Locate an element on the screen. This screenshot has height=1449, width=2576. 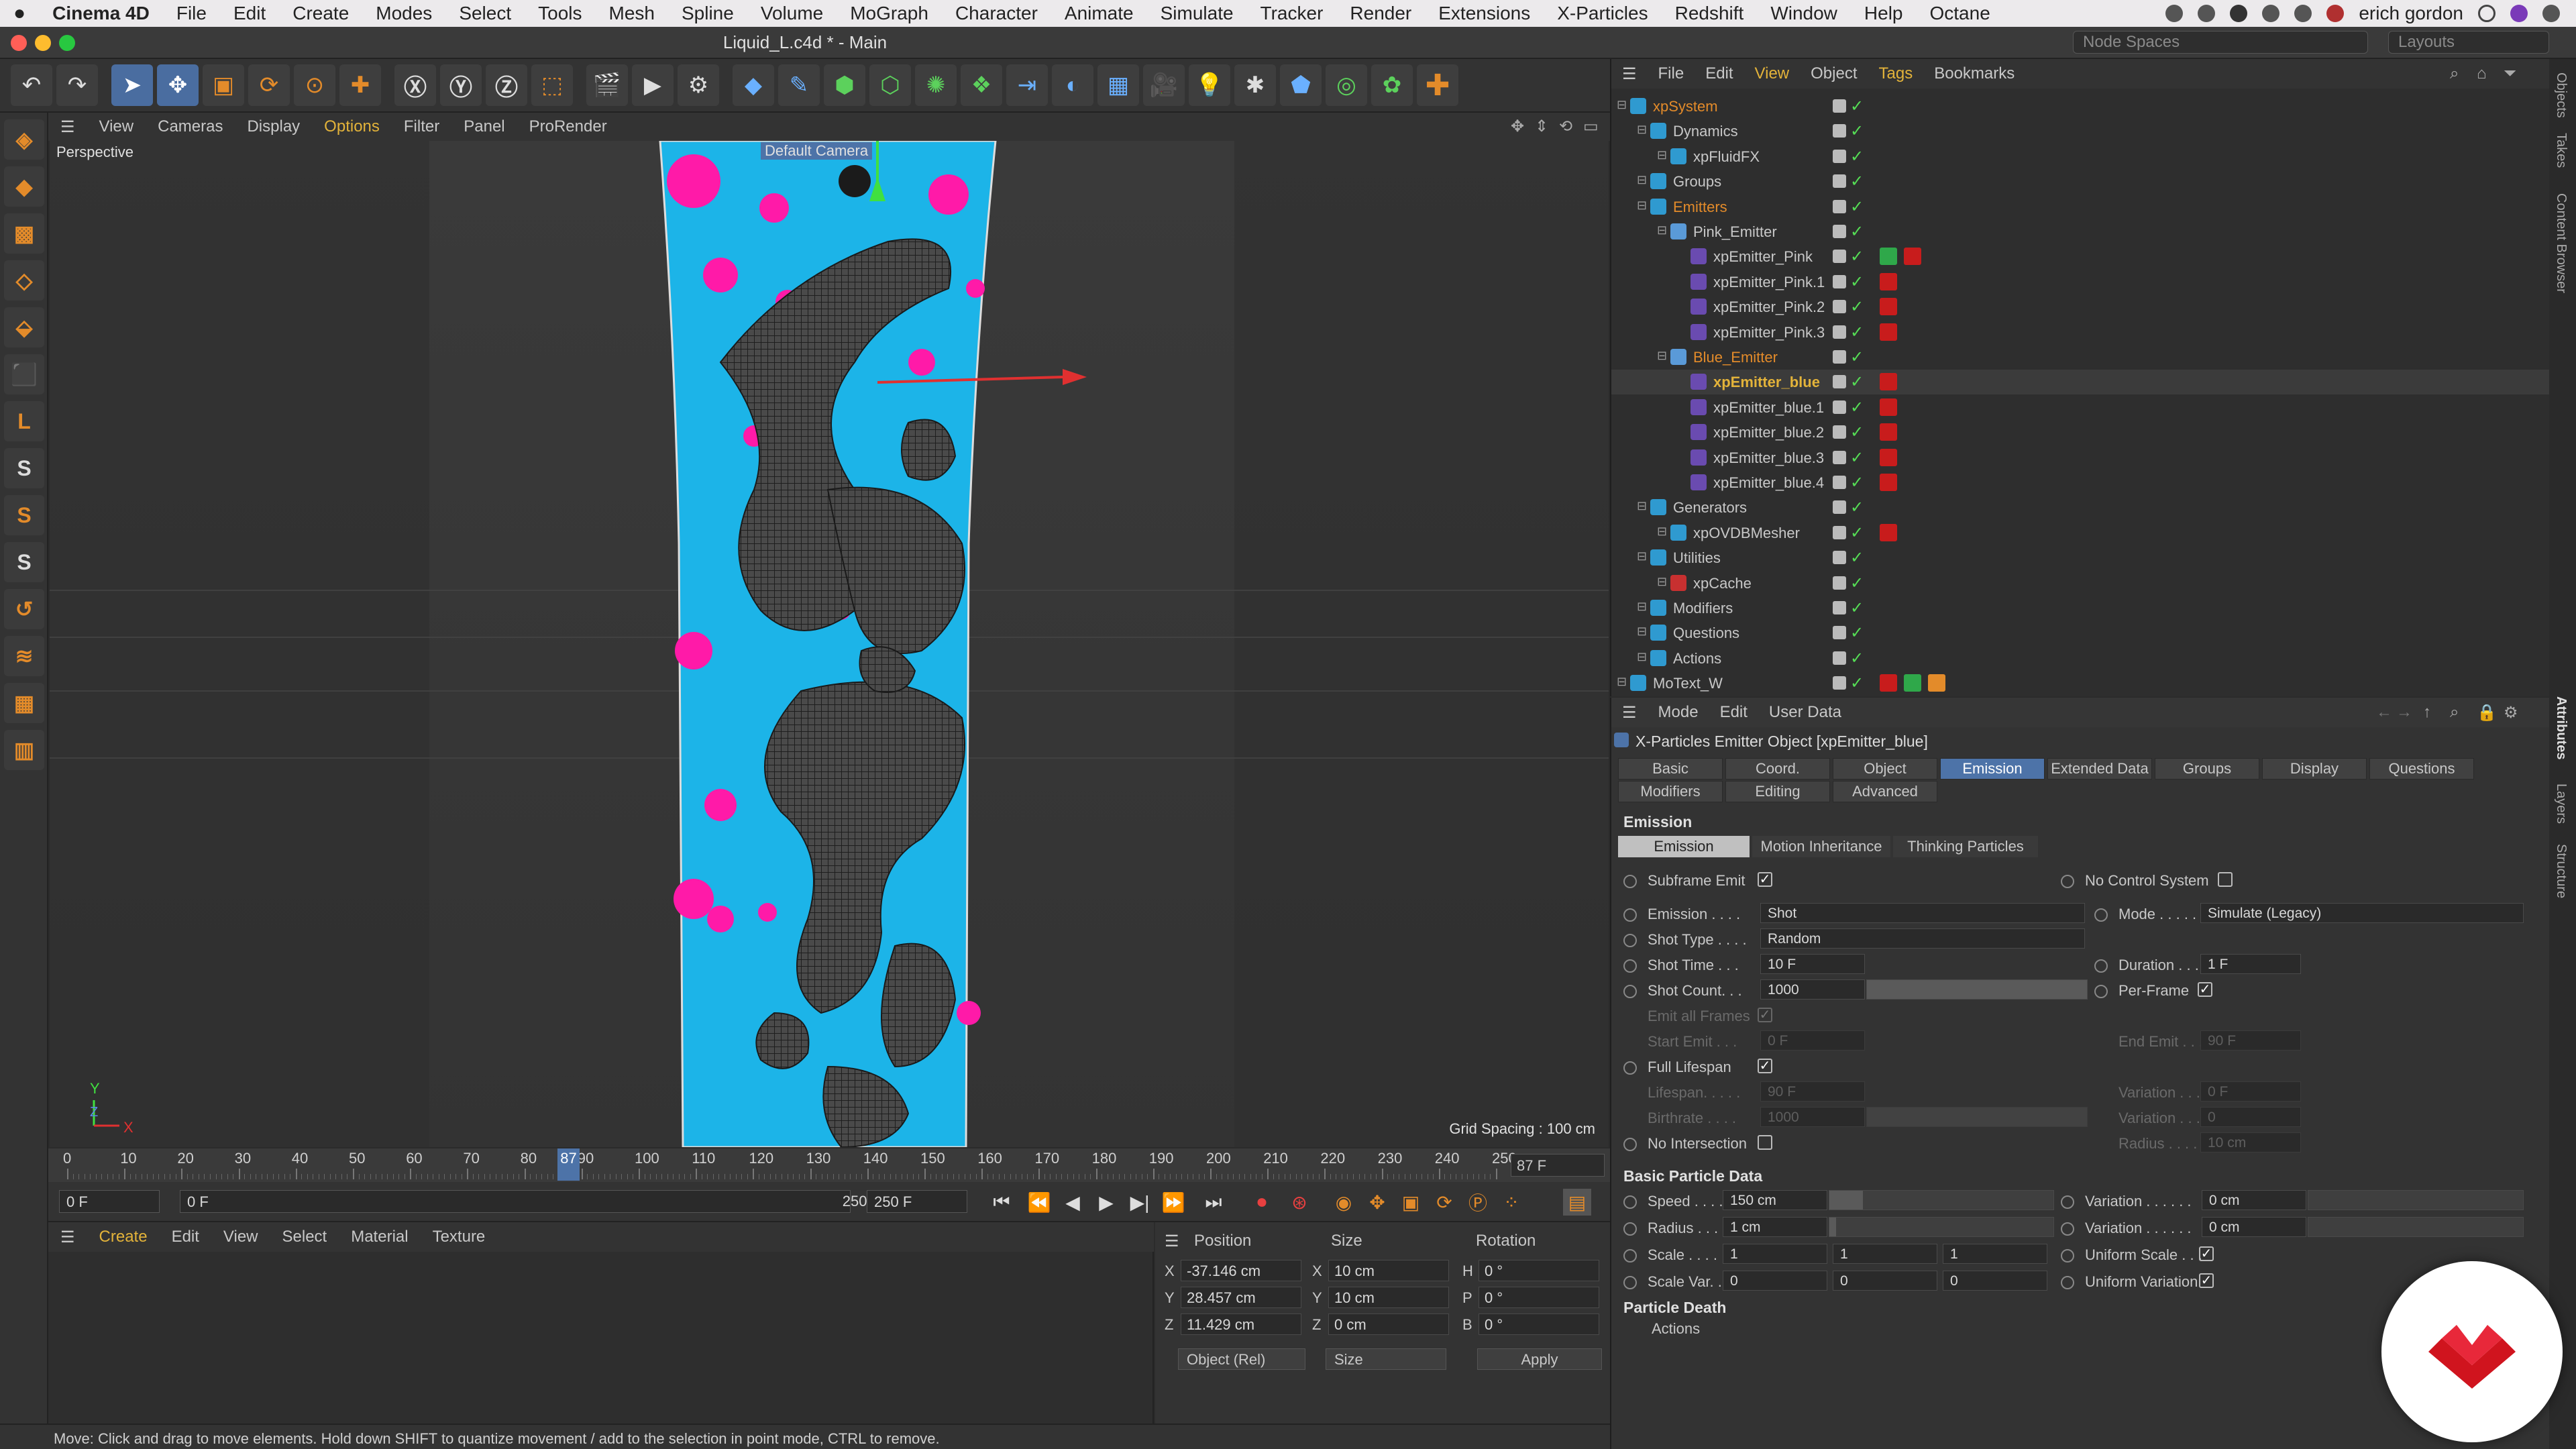
material-menu-select: Select is located at coordinates (304, 1237).